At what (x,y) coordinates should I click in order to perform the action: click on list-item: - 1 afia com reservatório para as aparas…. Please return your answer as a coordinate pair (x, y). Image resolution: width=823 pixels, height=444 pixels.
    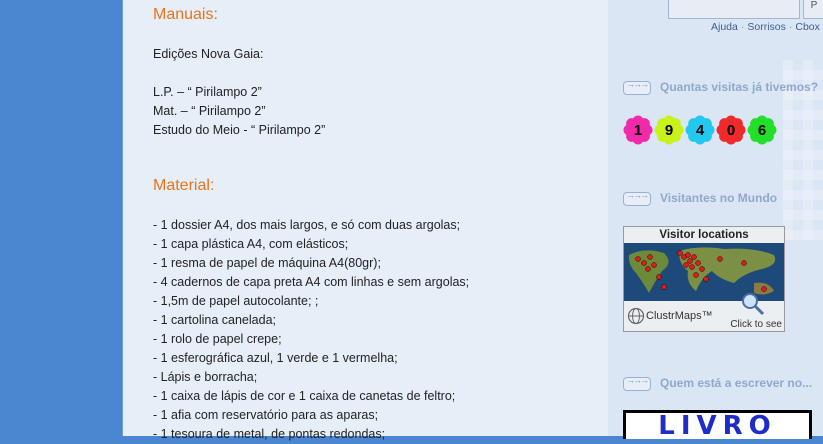
    Looking at the image, I should click on (266, 415).